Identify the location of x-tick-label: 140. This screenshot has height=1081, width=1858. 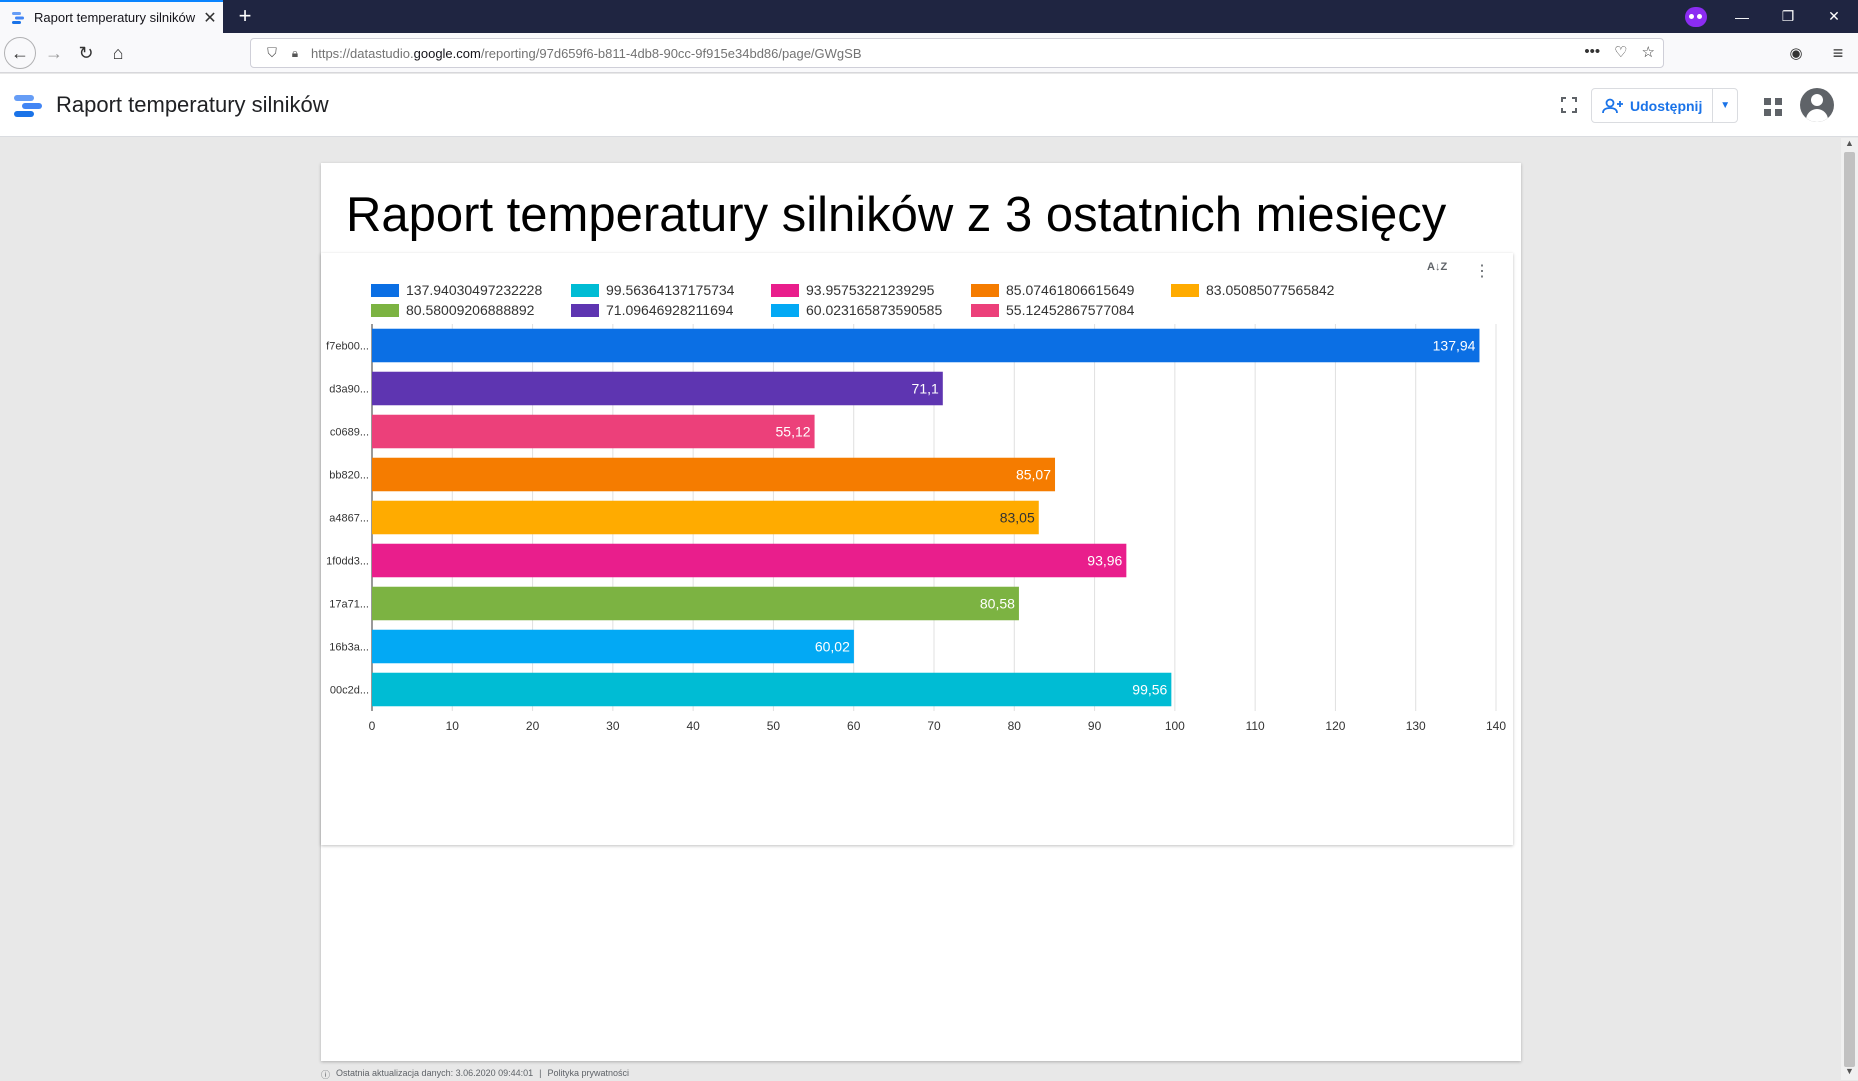
(1496, 726).